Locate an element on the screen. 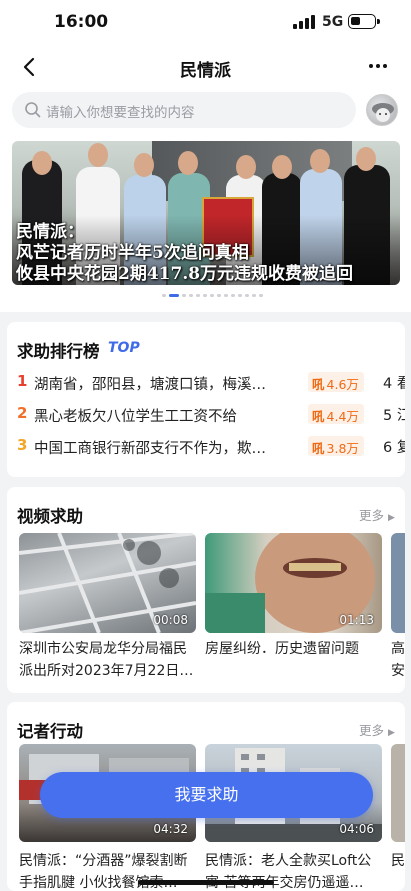 The width and height of the screenshot is (411, 891). video-duration: 00:08 is located at coordinates (170, 620).